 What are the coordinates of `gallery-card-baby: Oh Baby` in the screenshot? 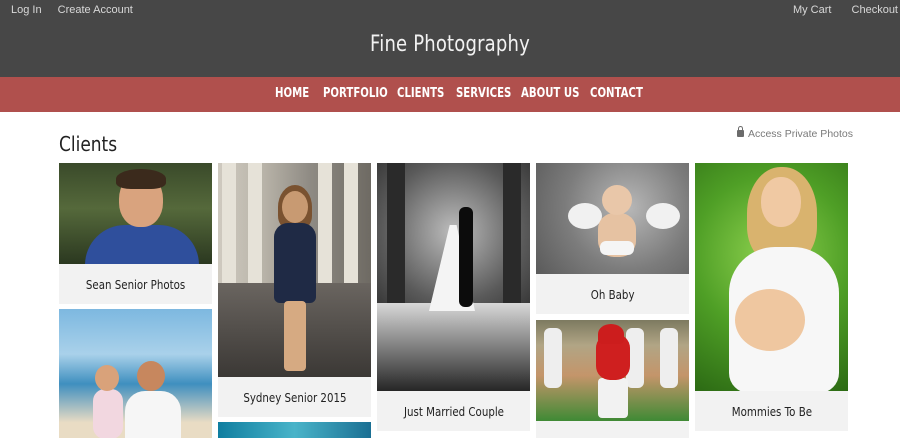 It's located at (612, 238).